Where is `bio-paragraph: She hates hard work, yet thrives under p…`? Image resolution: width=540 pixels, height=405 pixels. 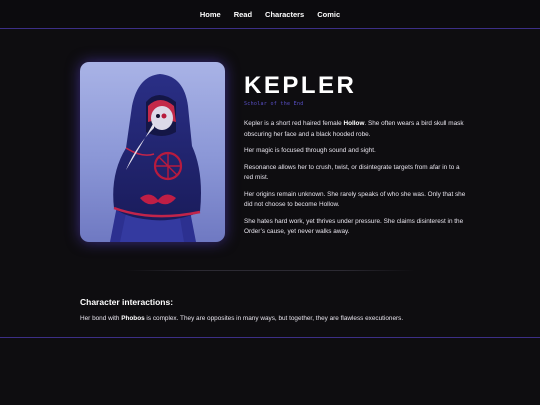
bio-paragraph: She hates hard work, yet thrives under p… is located at coordinates (354, 226).